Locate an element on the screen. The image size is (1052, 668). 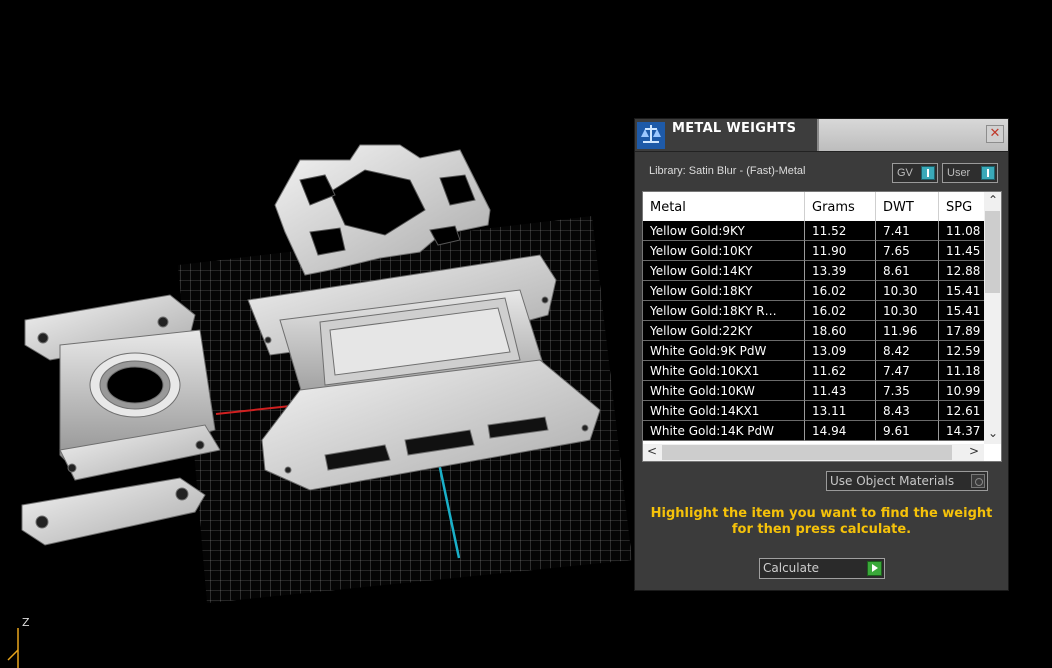
cell-spg: 17.89 is located at coordinates (961, 331).